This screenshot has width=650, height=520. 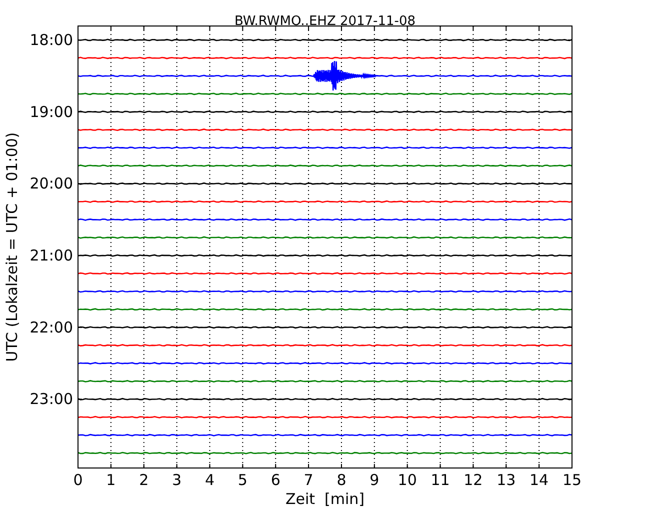 What do you see at coordinates (51, 40) in the screenshot?
I see `y-tick-label: 18:00` at bounding box center [51, 40].